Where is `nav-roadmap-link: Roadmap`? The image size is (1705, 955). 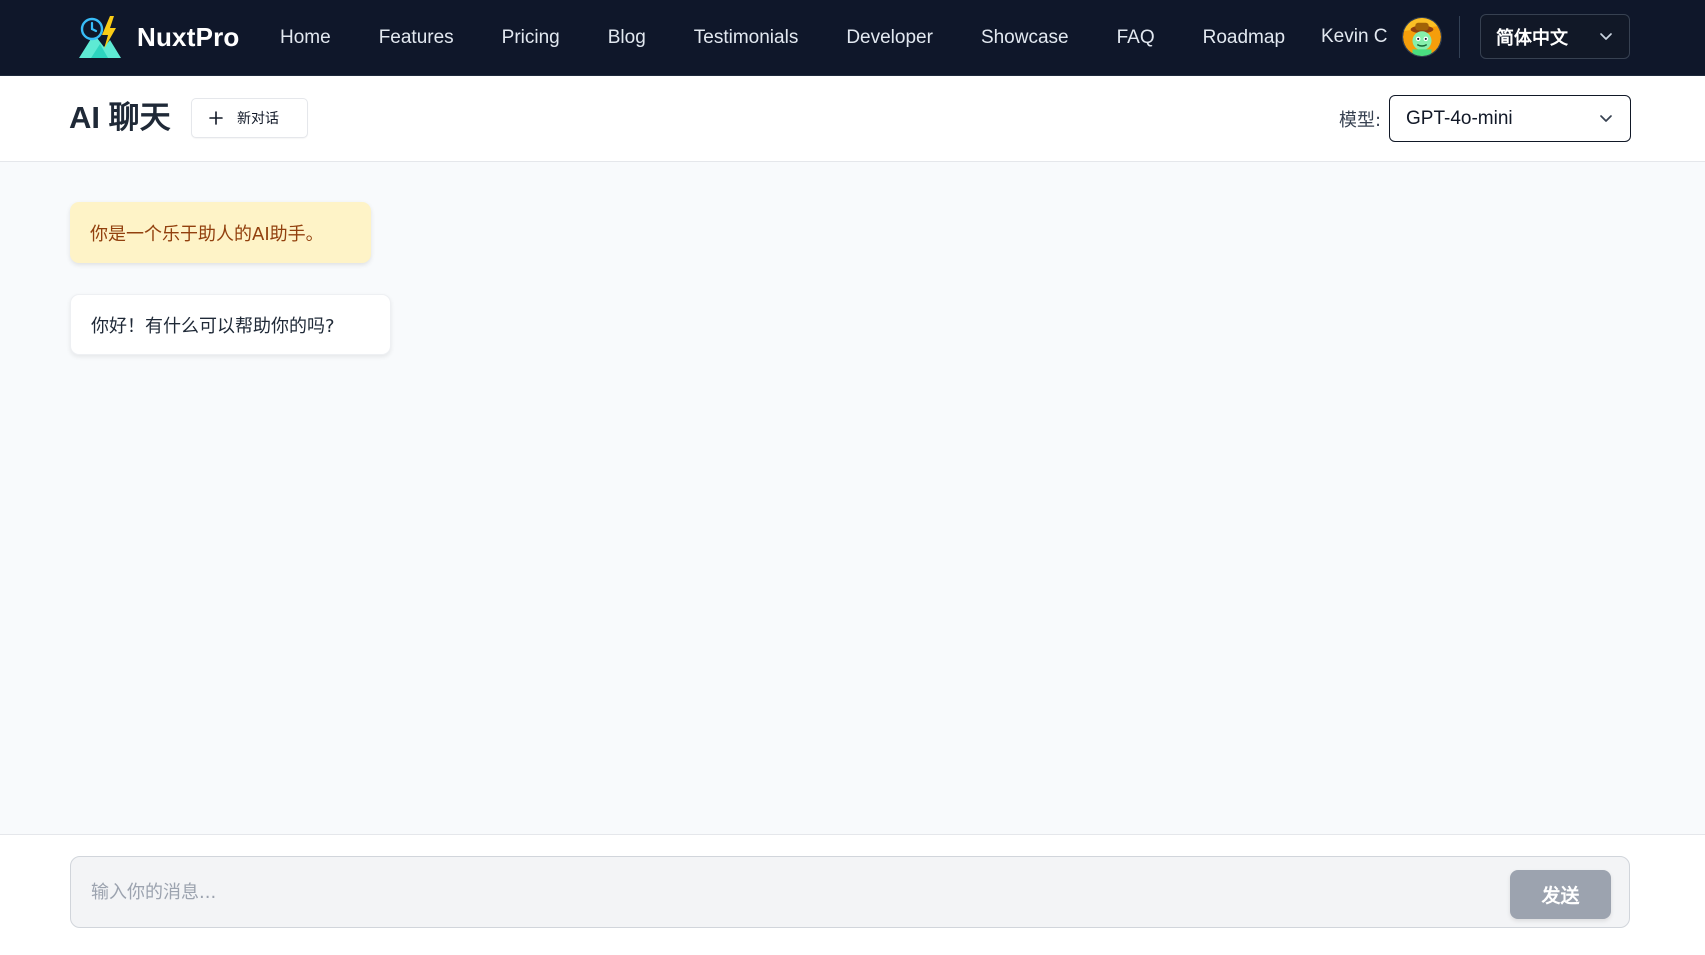
nav-roadmap-link: Roadmap is located at coordinates (1244, 38).